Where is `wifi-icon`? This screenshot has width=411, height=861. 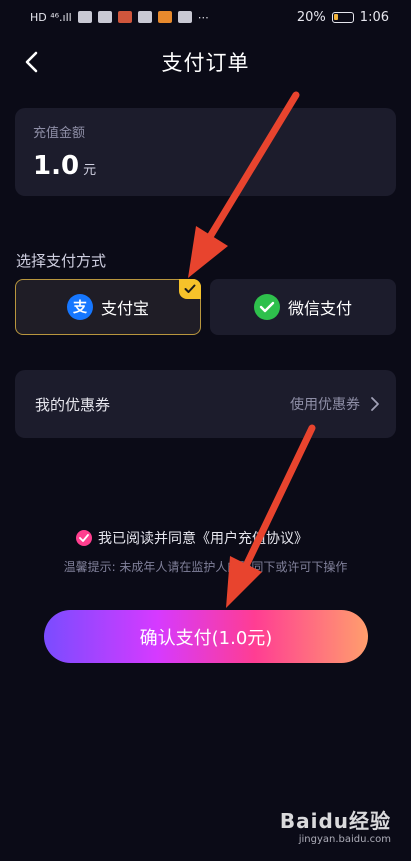
wifi-icon is located at coordinates (84, 17).